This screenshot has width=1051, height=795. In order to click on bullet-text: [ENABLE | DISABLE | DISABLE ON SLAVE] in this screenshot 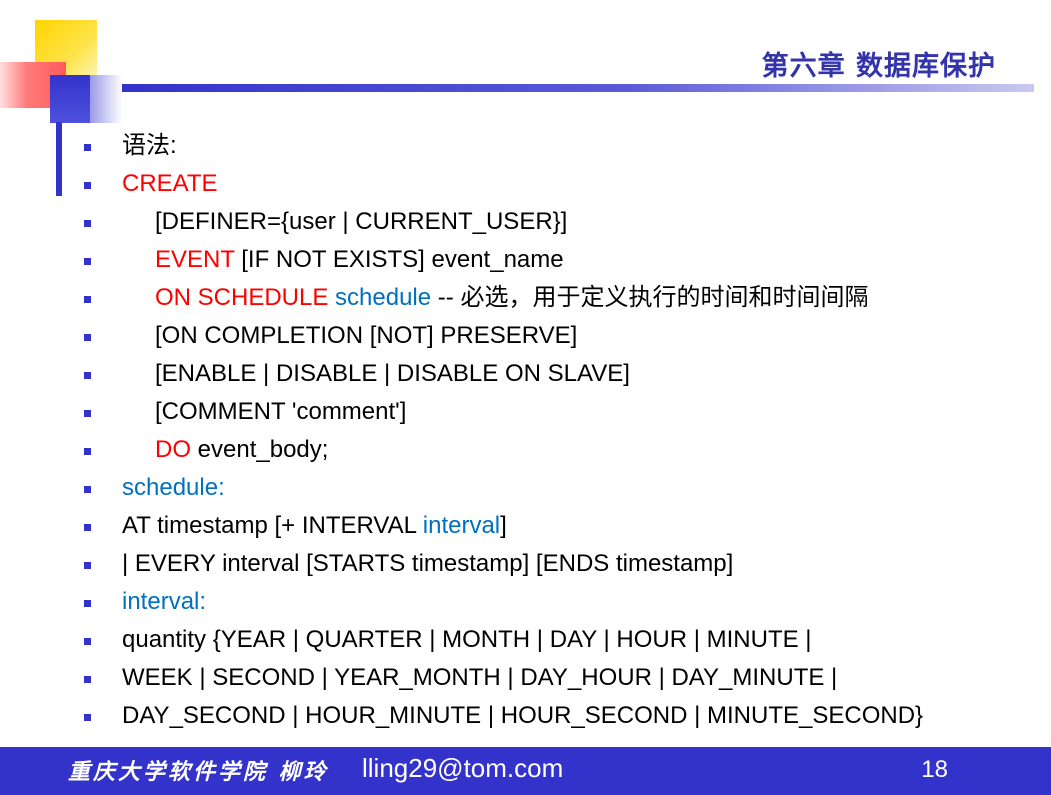, I will do `click(392, 374)`.